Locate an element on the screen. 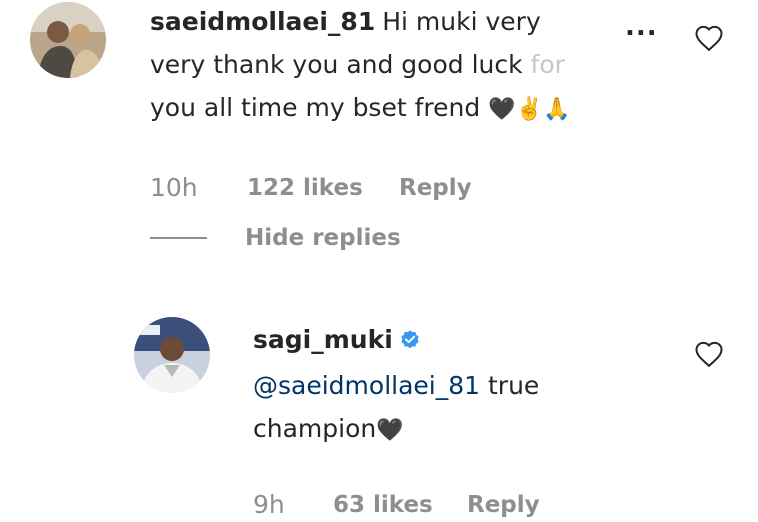 This screenshot has height=522, width=758. comment-like-button is located at coordinates (709, 40).